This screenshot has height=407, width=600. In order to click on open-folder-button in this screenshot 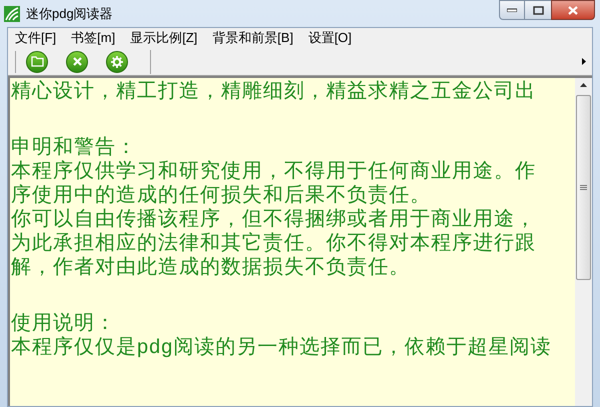, I will do `click(37, 61)`.